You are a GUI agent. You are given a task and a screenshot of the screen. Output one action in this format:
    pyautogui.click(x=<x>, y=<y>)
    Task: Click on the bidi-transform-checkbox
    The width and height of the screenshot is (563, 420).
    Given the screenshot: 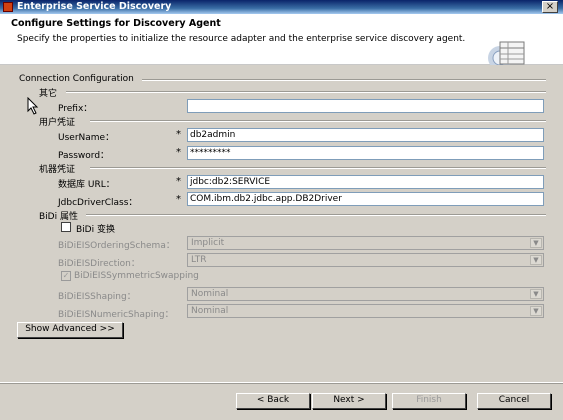 What is the action you would take?
    pyautogui.click(x=66, y=227)
    